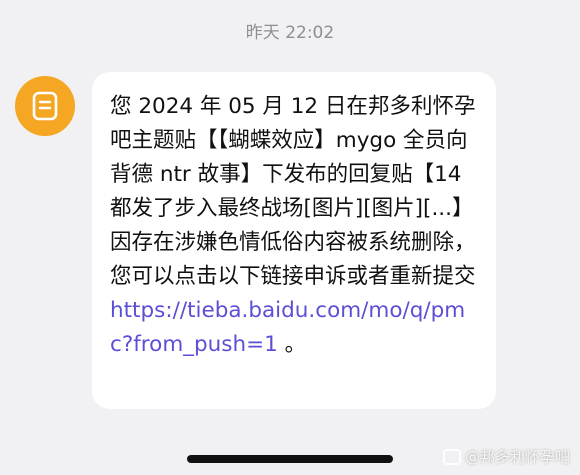 The image size is (580, 475). I want to click on watermark: @邦多利怀孕吧, so click(506, 456).